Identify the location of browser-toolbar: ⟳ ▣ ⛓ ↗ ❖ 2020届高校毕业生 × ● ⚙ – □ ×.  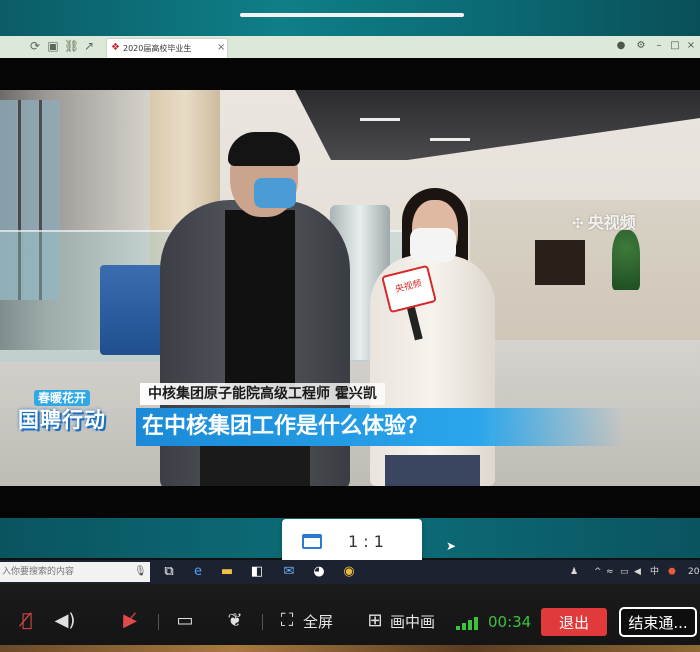
(350, 47).